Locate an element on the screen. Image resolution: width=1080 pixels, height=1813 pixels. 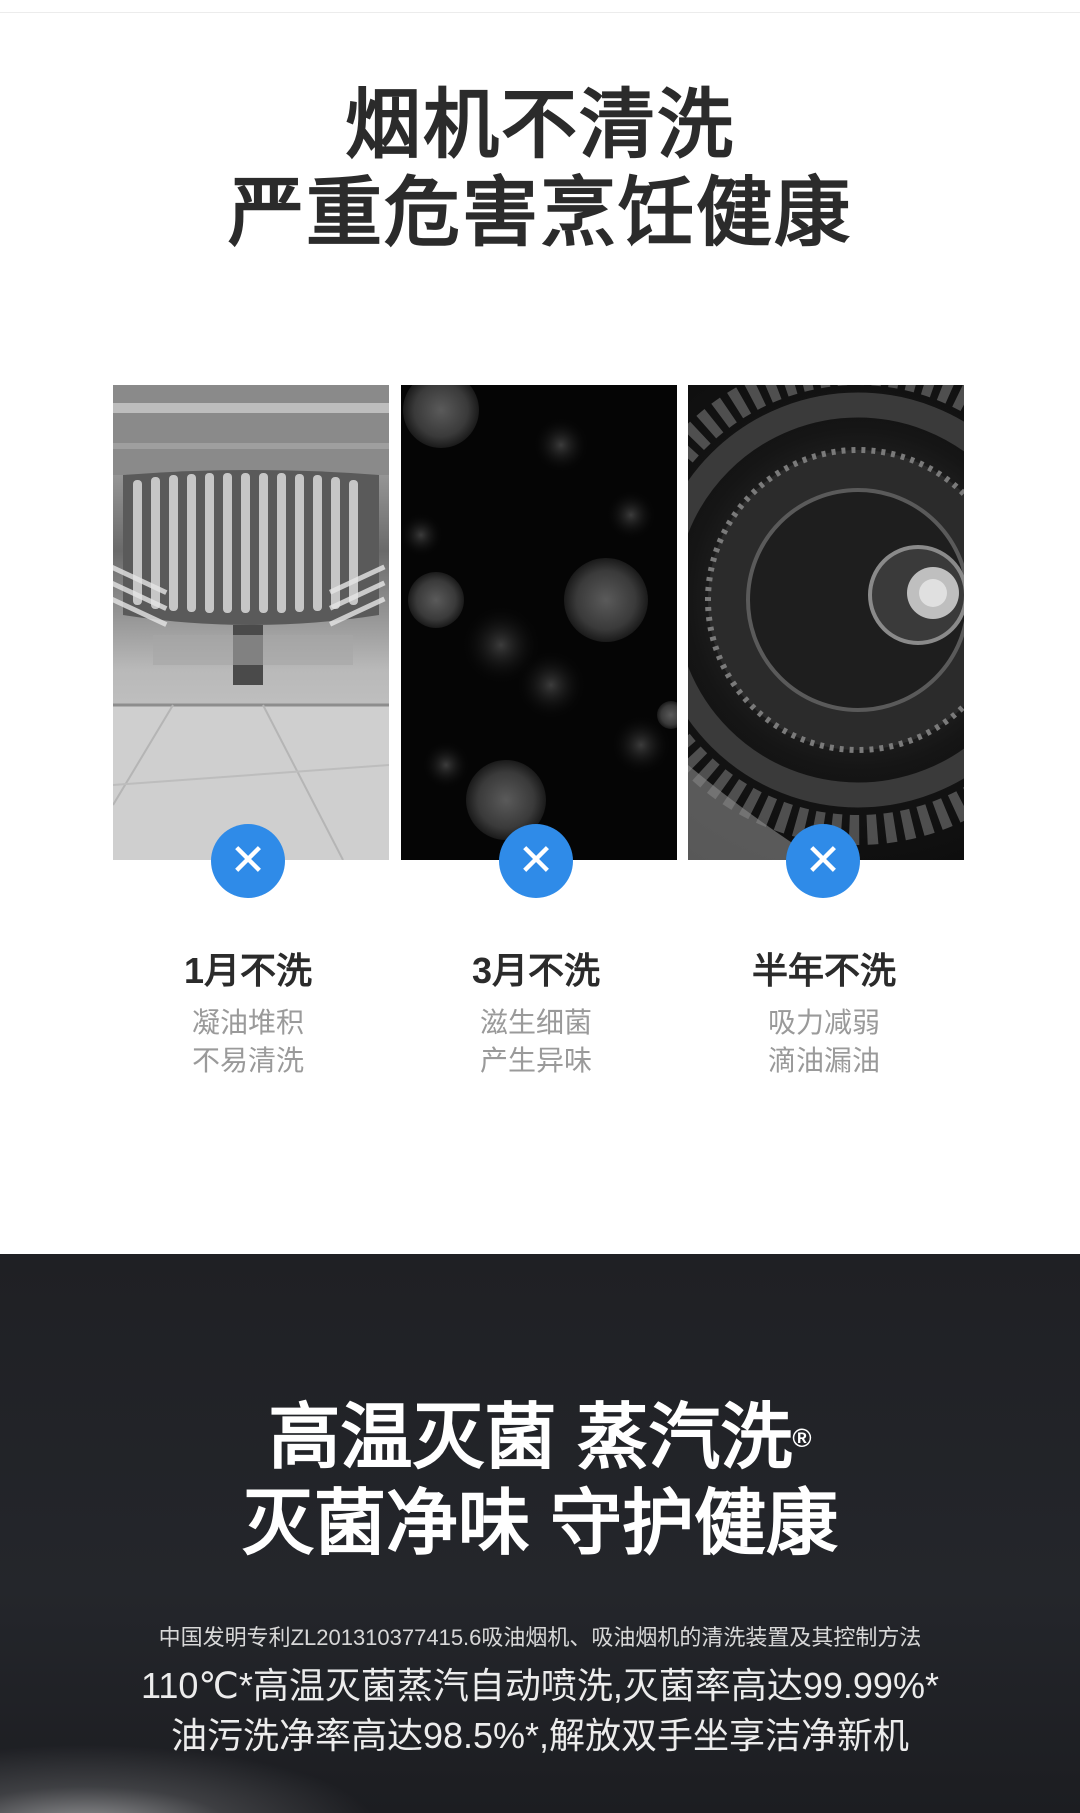
card-desc-line: 吸力减弱 is located at coordinates (823, 1022).